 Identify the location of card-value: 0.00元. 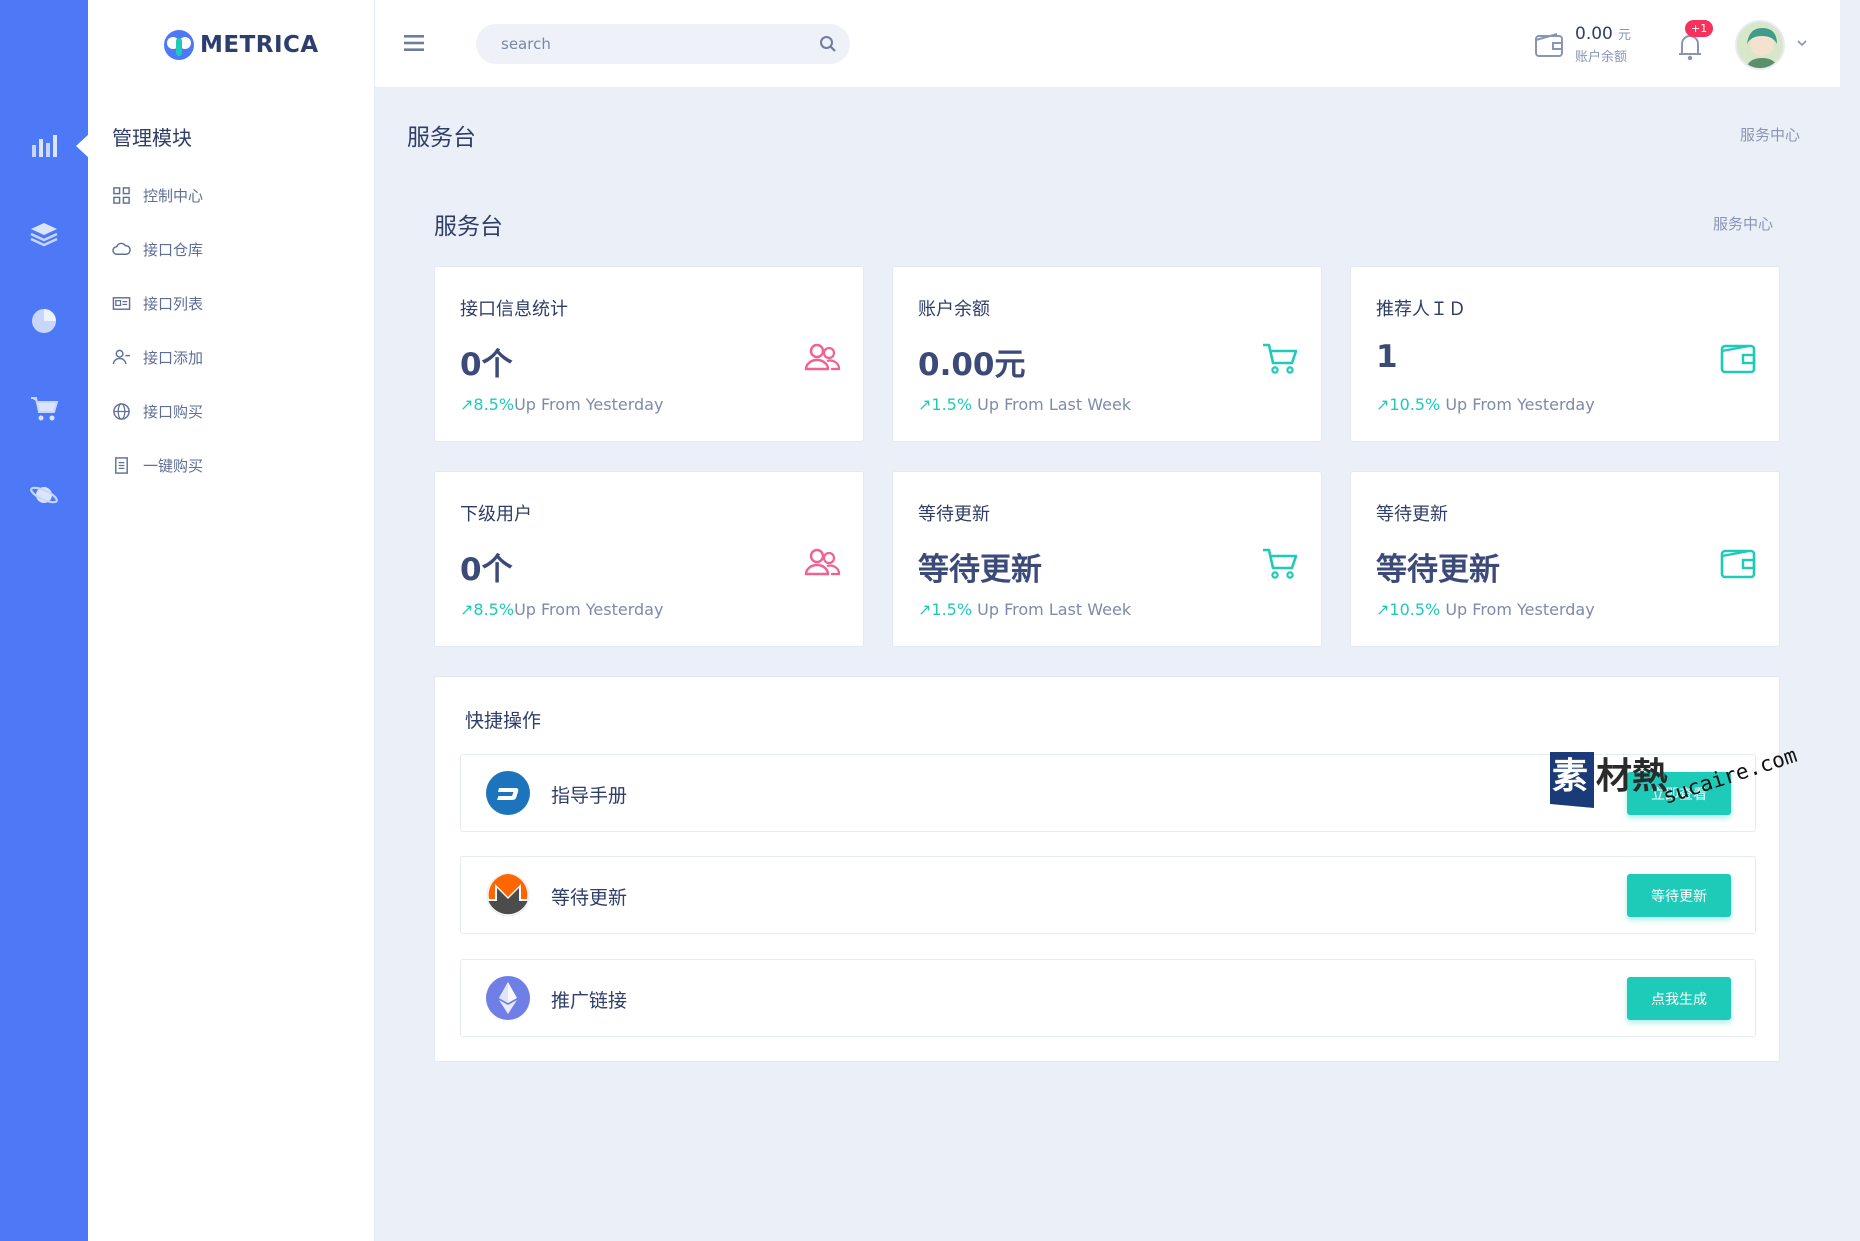
(972, 365).